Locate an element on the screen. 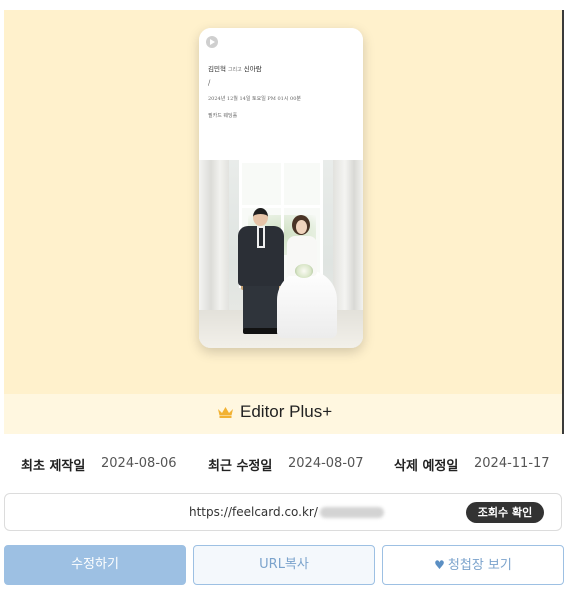  couple-names: 김민혁 그리고 신아람 is located at coordinates (235, 68).